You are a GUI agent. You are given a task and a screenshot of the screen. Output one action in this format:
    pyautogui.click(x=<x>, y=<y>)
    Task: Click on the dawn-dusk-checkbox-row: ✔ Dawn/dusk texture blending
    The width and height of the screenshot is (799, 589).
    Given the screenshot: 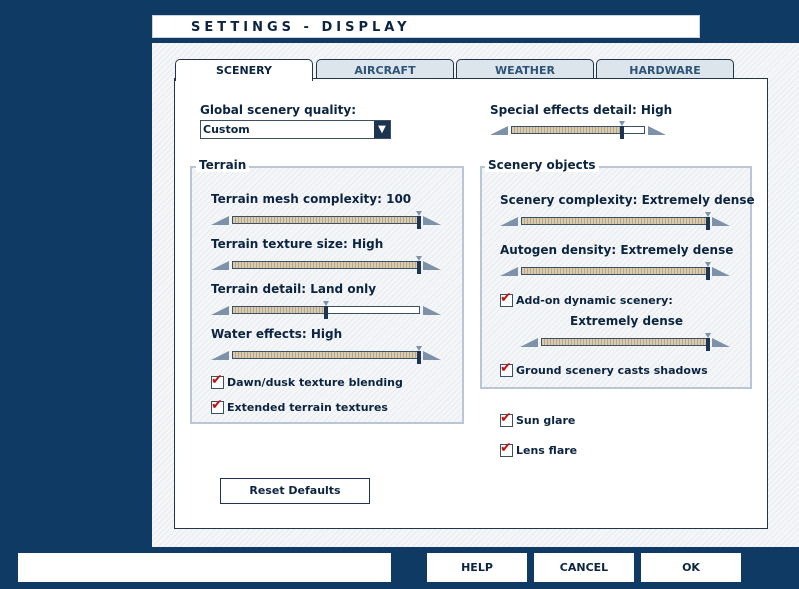 What is the action you would take?
    pyautogui.click(x=307, y=380)
    